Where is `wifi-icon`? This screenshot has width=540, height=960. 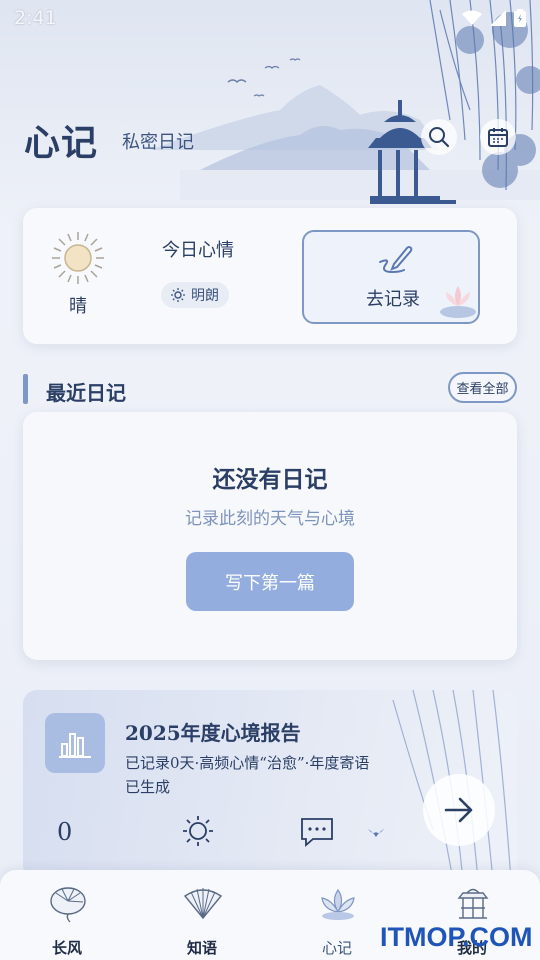 wifi-icon is located at coordinates (472, 17).